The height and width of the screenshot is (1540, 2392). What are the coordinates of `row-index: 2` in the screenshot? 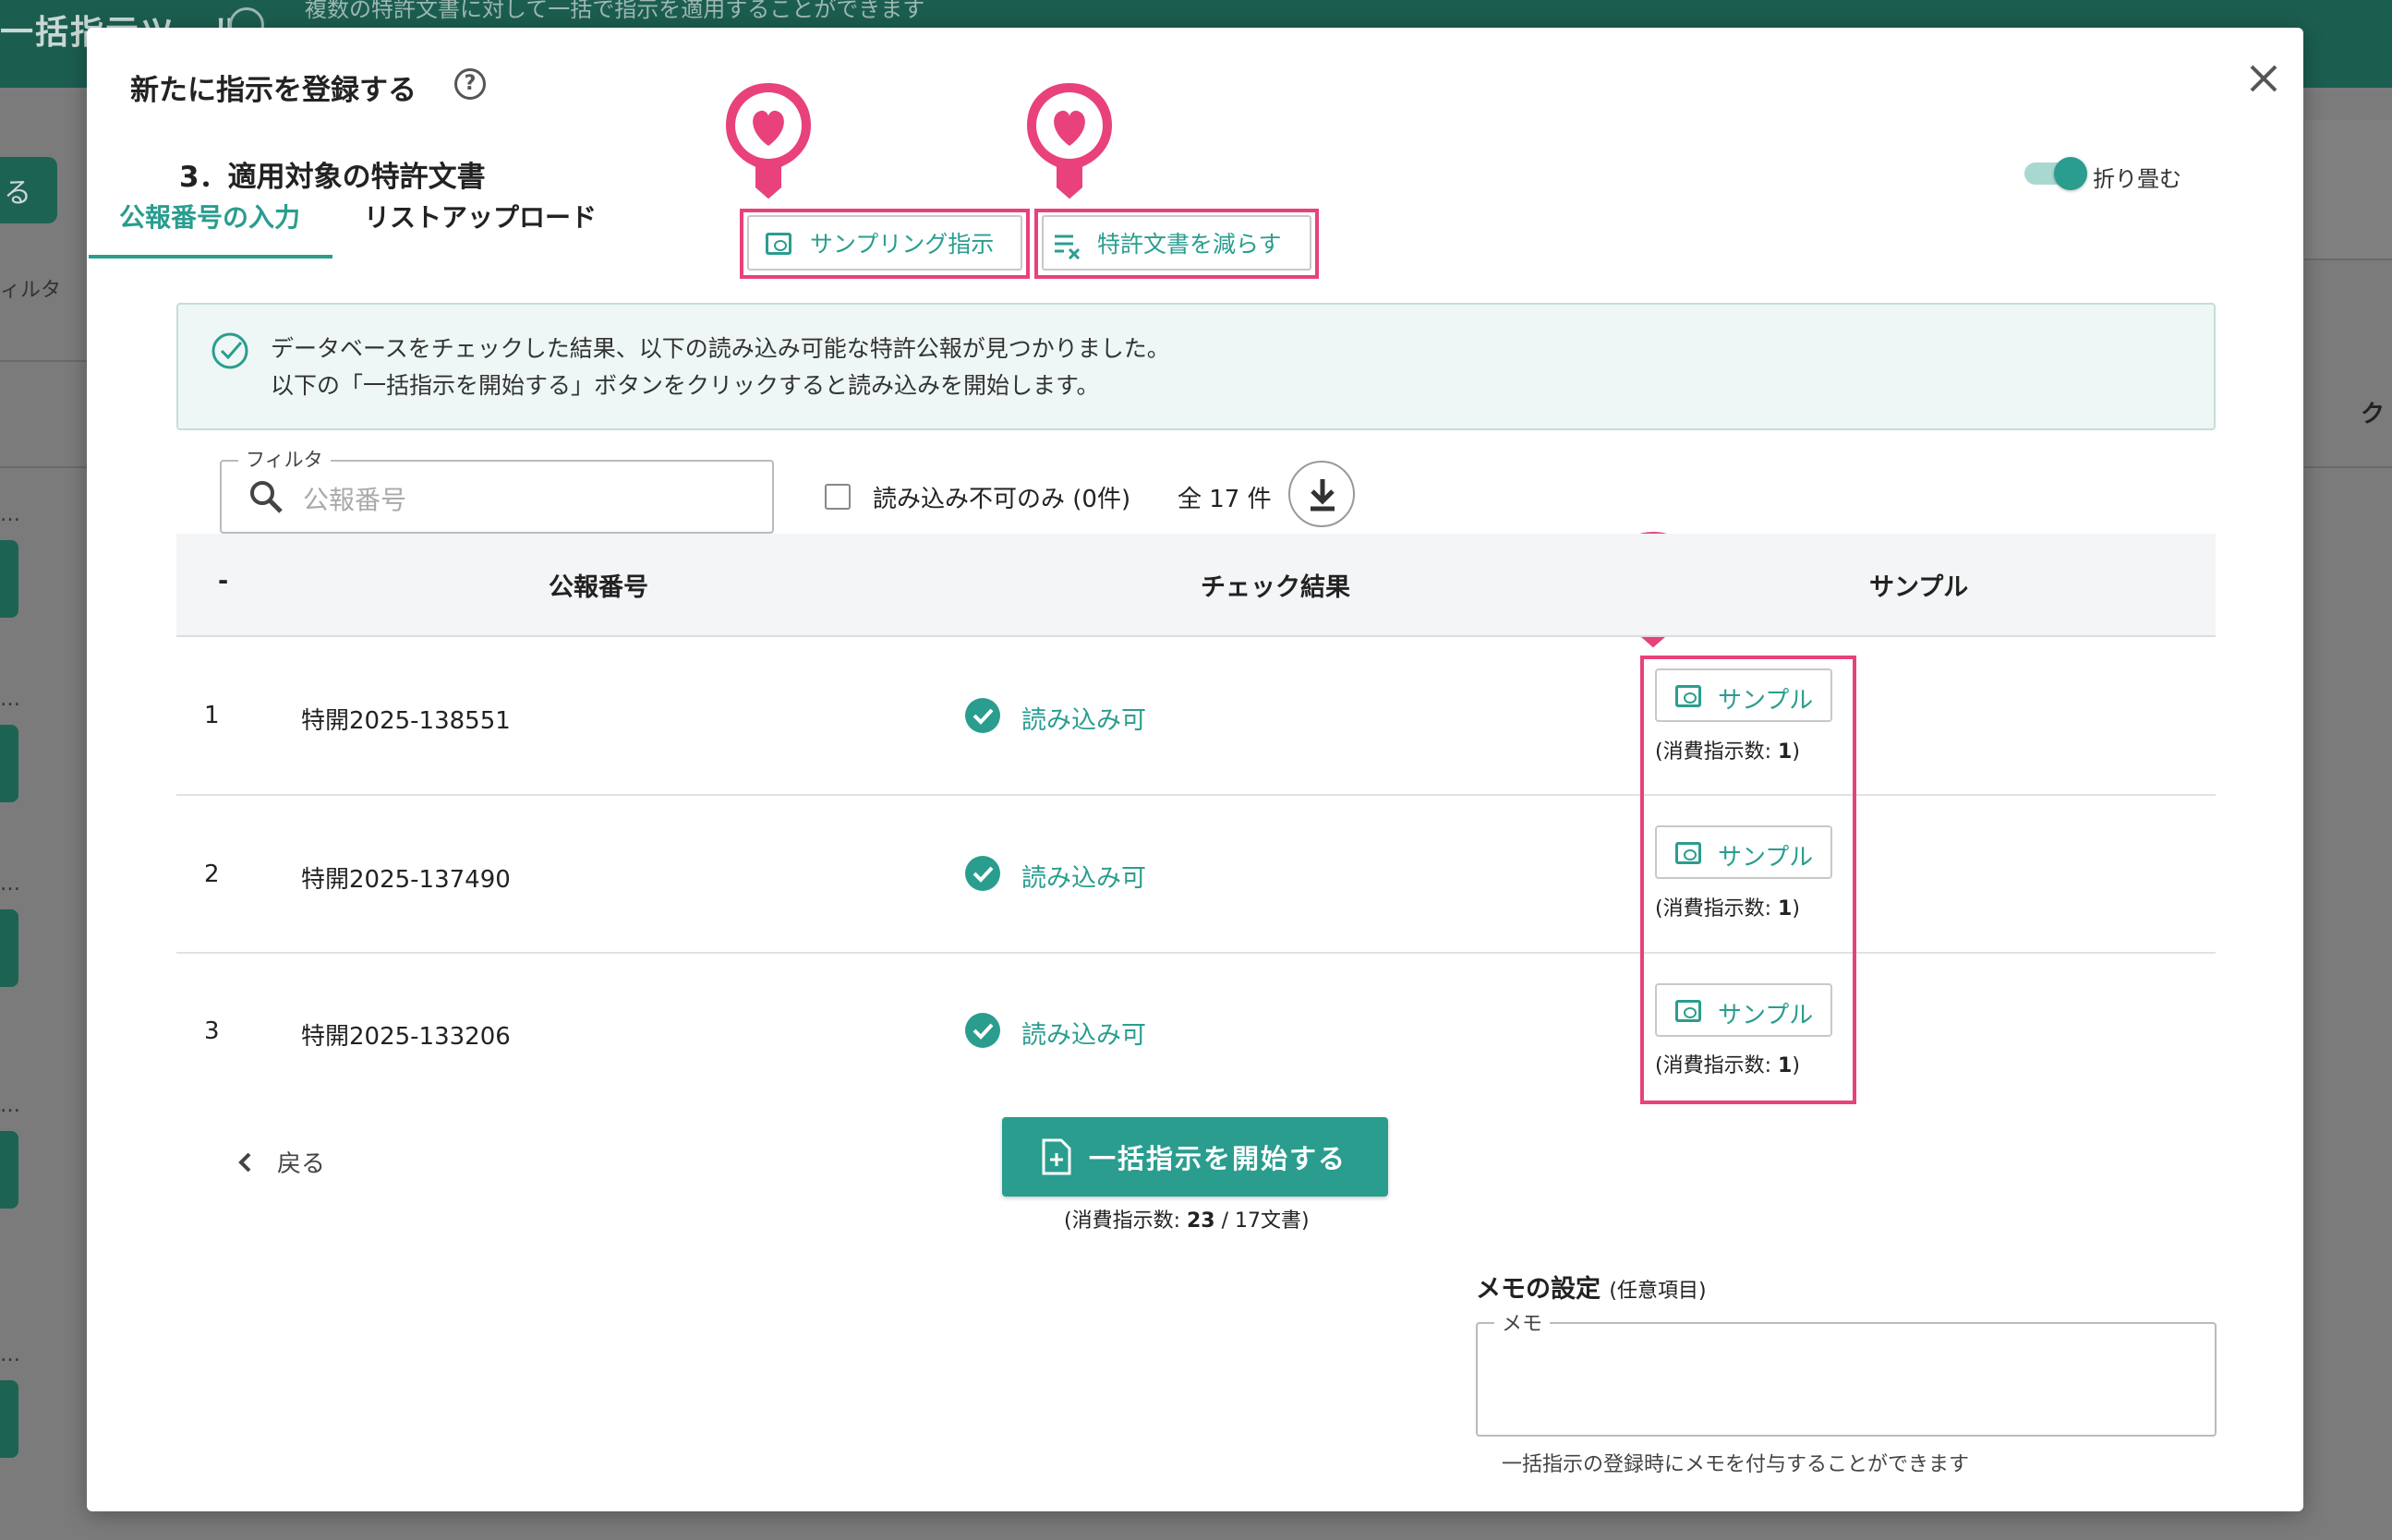 It's located at (212, 874).